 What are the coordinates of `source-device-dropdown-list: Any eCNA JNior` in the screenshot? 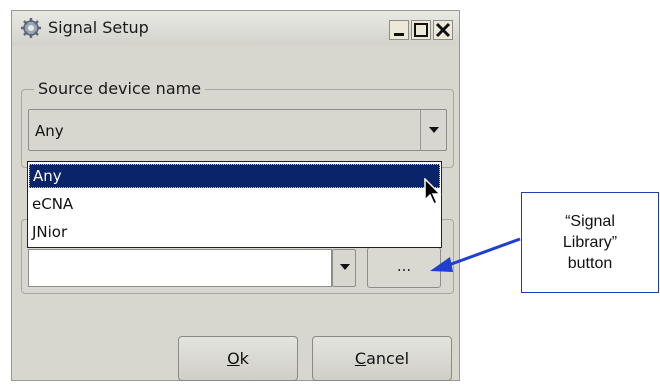 It's located at (234, 204).